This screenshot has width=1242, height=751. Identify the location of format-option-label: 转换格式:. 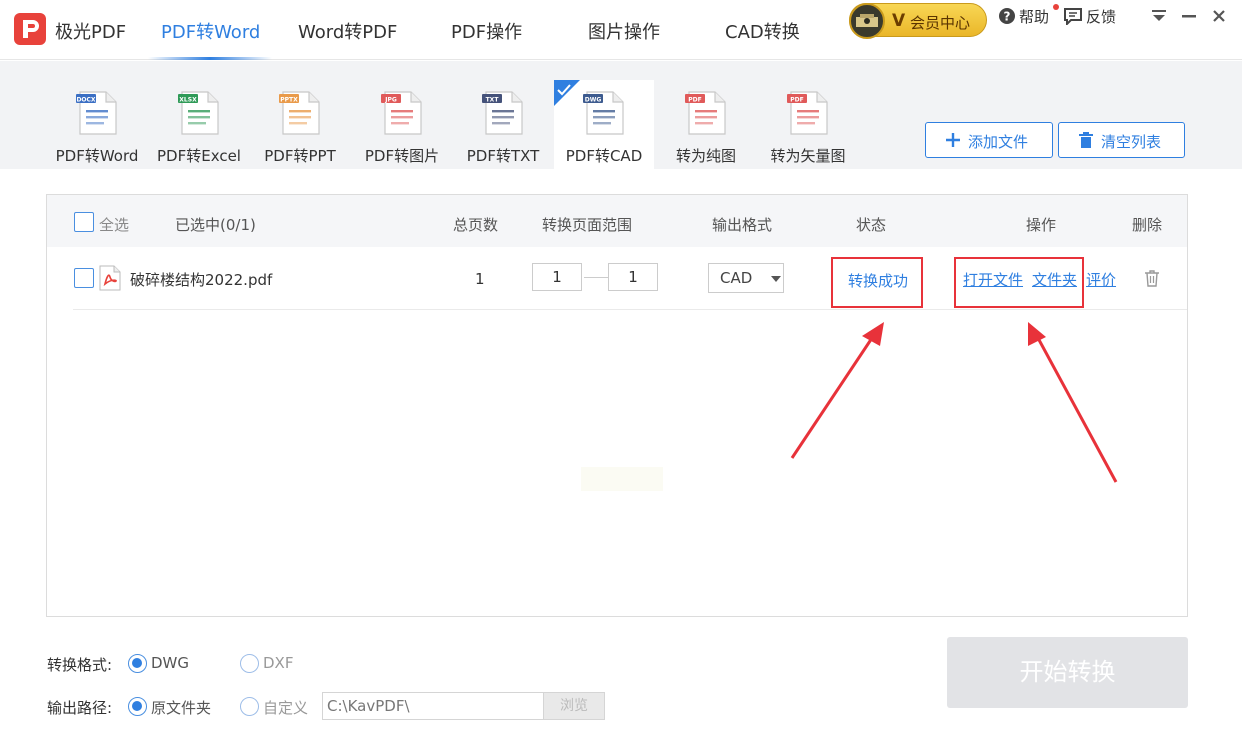
(80, 665).